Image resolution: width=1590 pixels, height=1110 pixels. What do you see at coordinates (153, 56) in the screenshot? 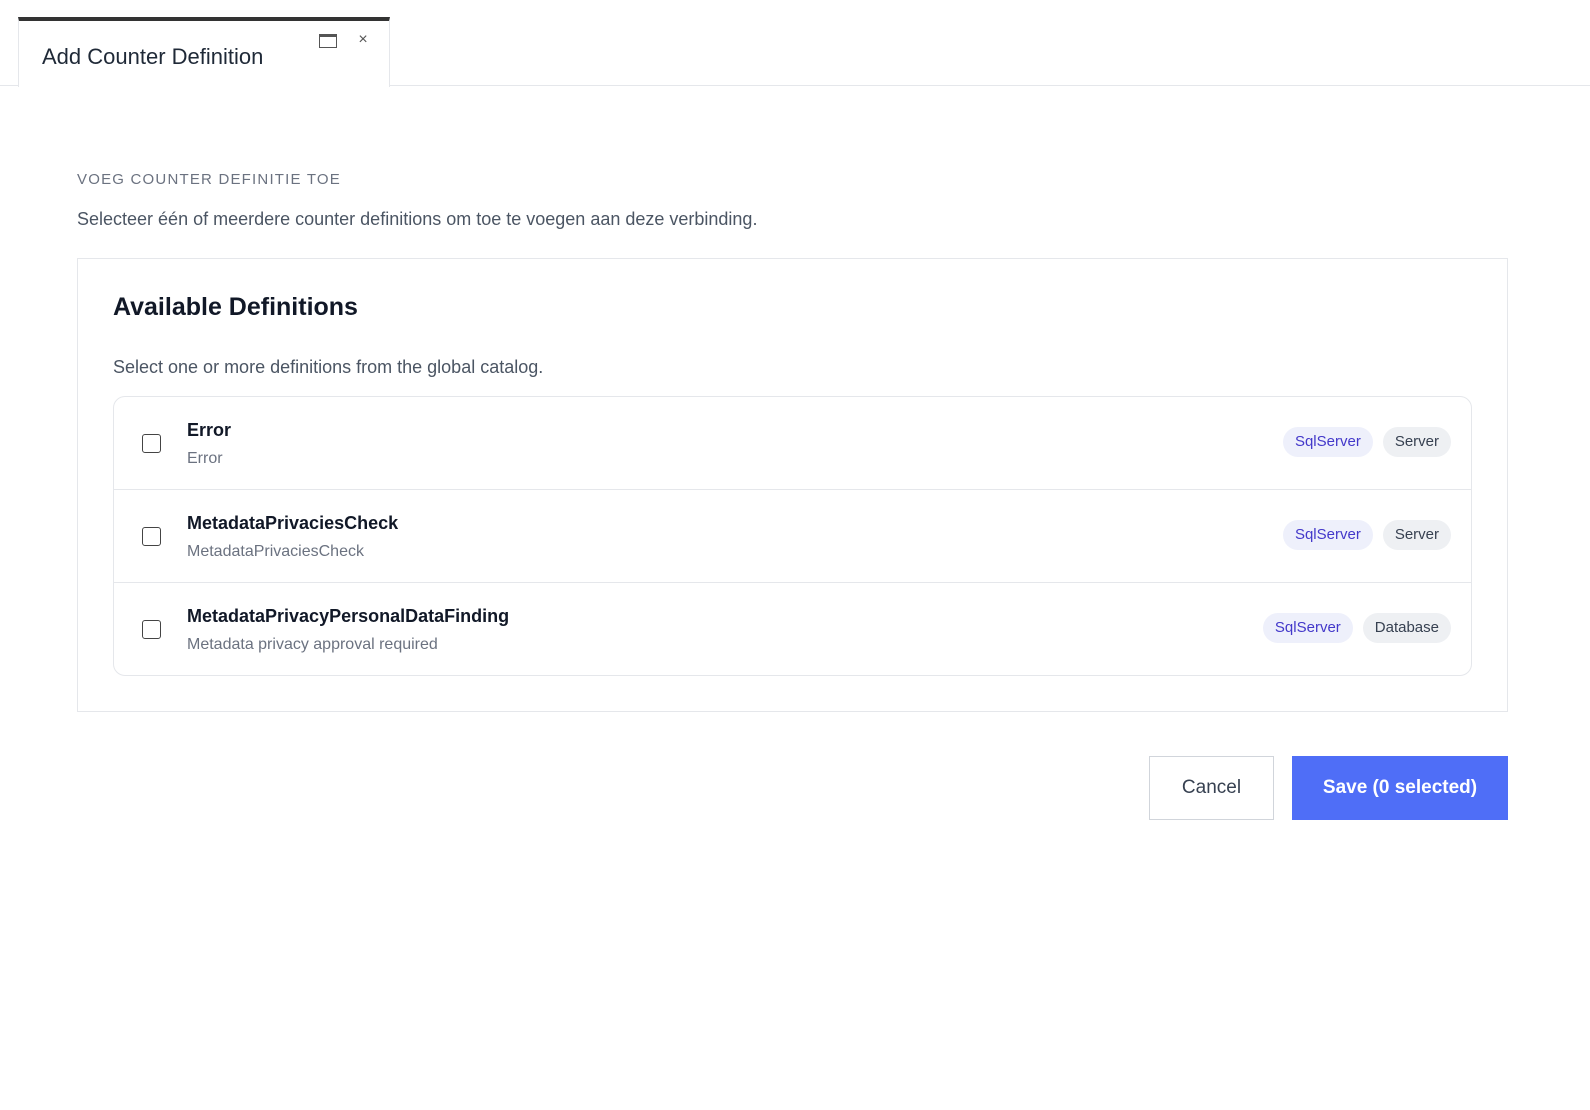
I see `tab-title: Add Counter Definition` at bounding box center [153, 56].